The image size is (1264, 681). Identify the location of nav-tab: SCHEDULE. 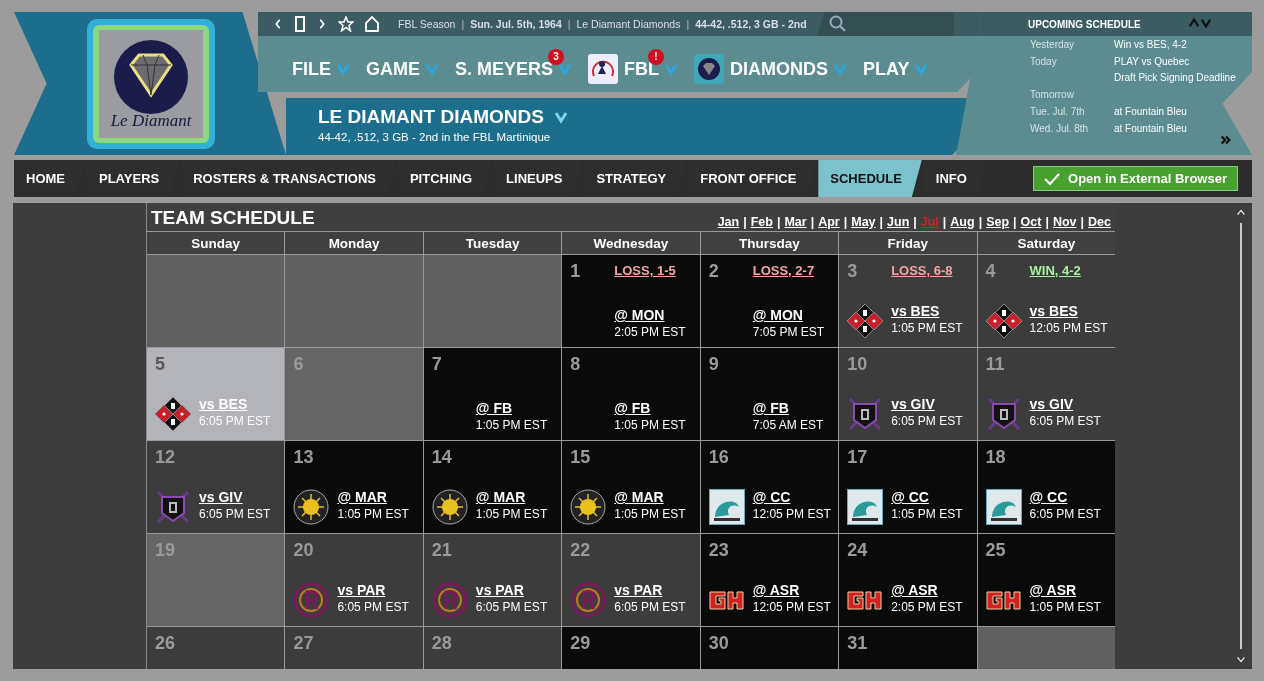
(870, 178).